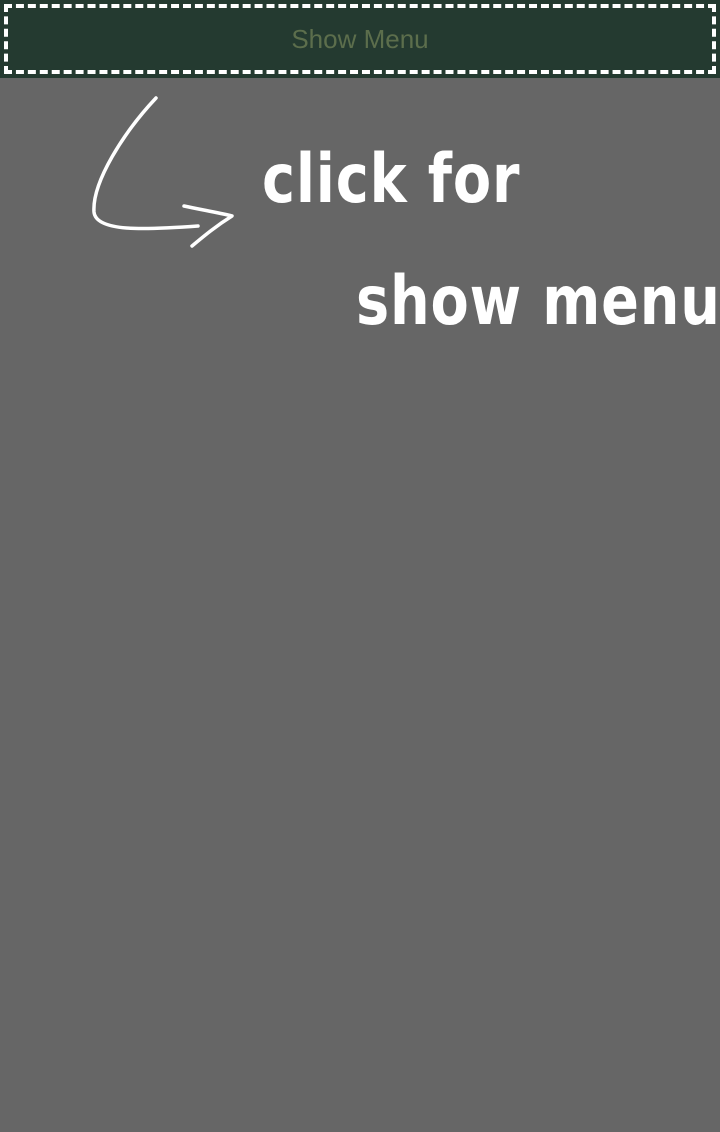 The width and height of the screenshot is (720, 1132). I want to click on curved-arrow-right-icon, so click(163, 172).